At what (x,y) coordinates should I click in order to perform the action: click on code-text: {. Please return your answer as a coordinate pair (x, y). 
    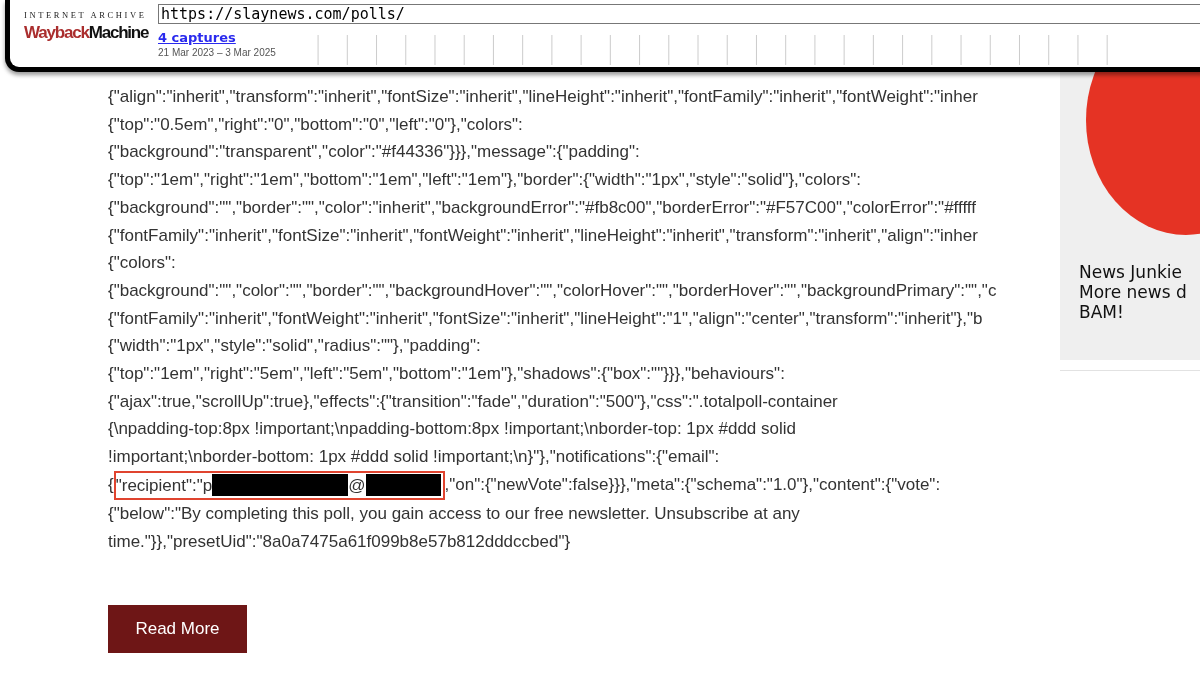
    Looking at the image, I should click on (111, 485).